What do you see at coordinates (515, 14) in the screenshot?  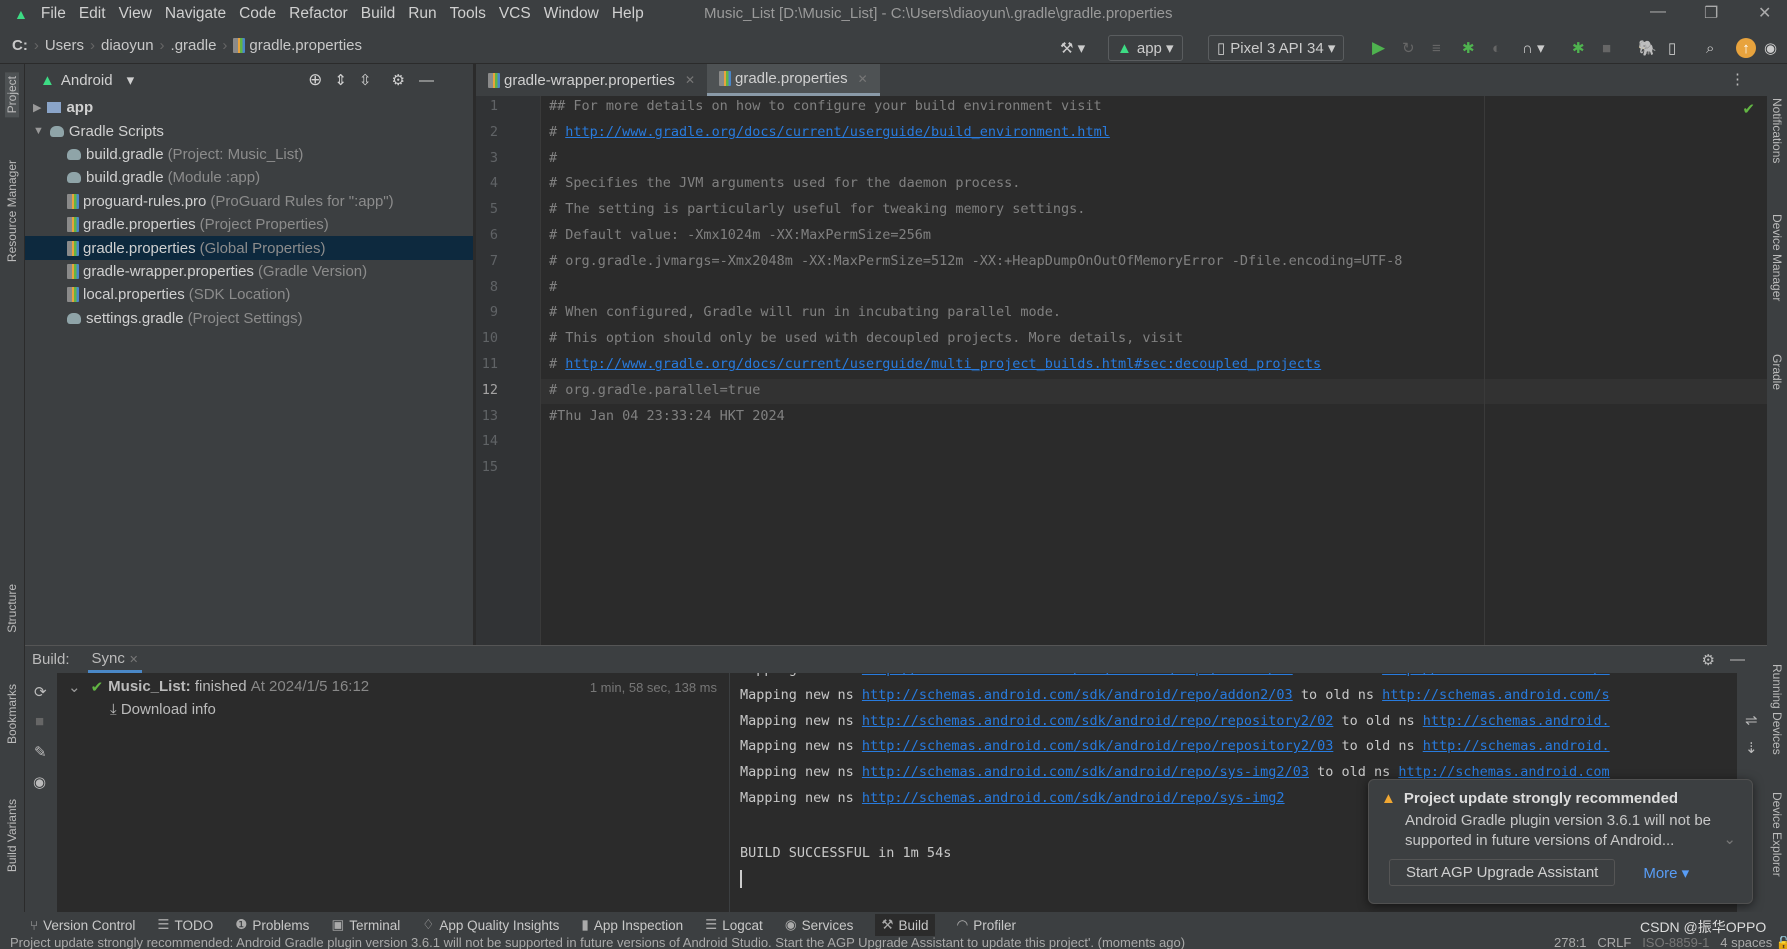 I see `menu-vcs: VCS` at bounding box center [515, 14].